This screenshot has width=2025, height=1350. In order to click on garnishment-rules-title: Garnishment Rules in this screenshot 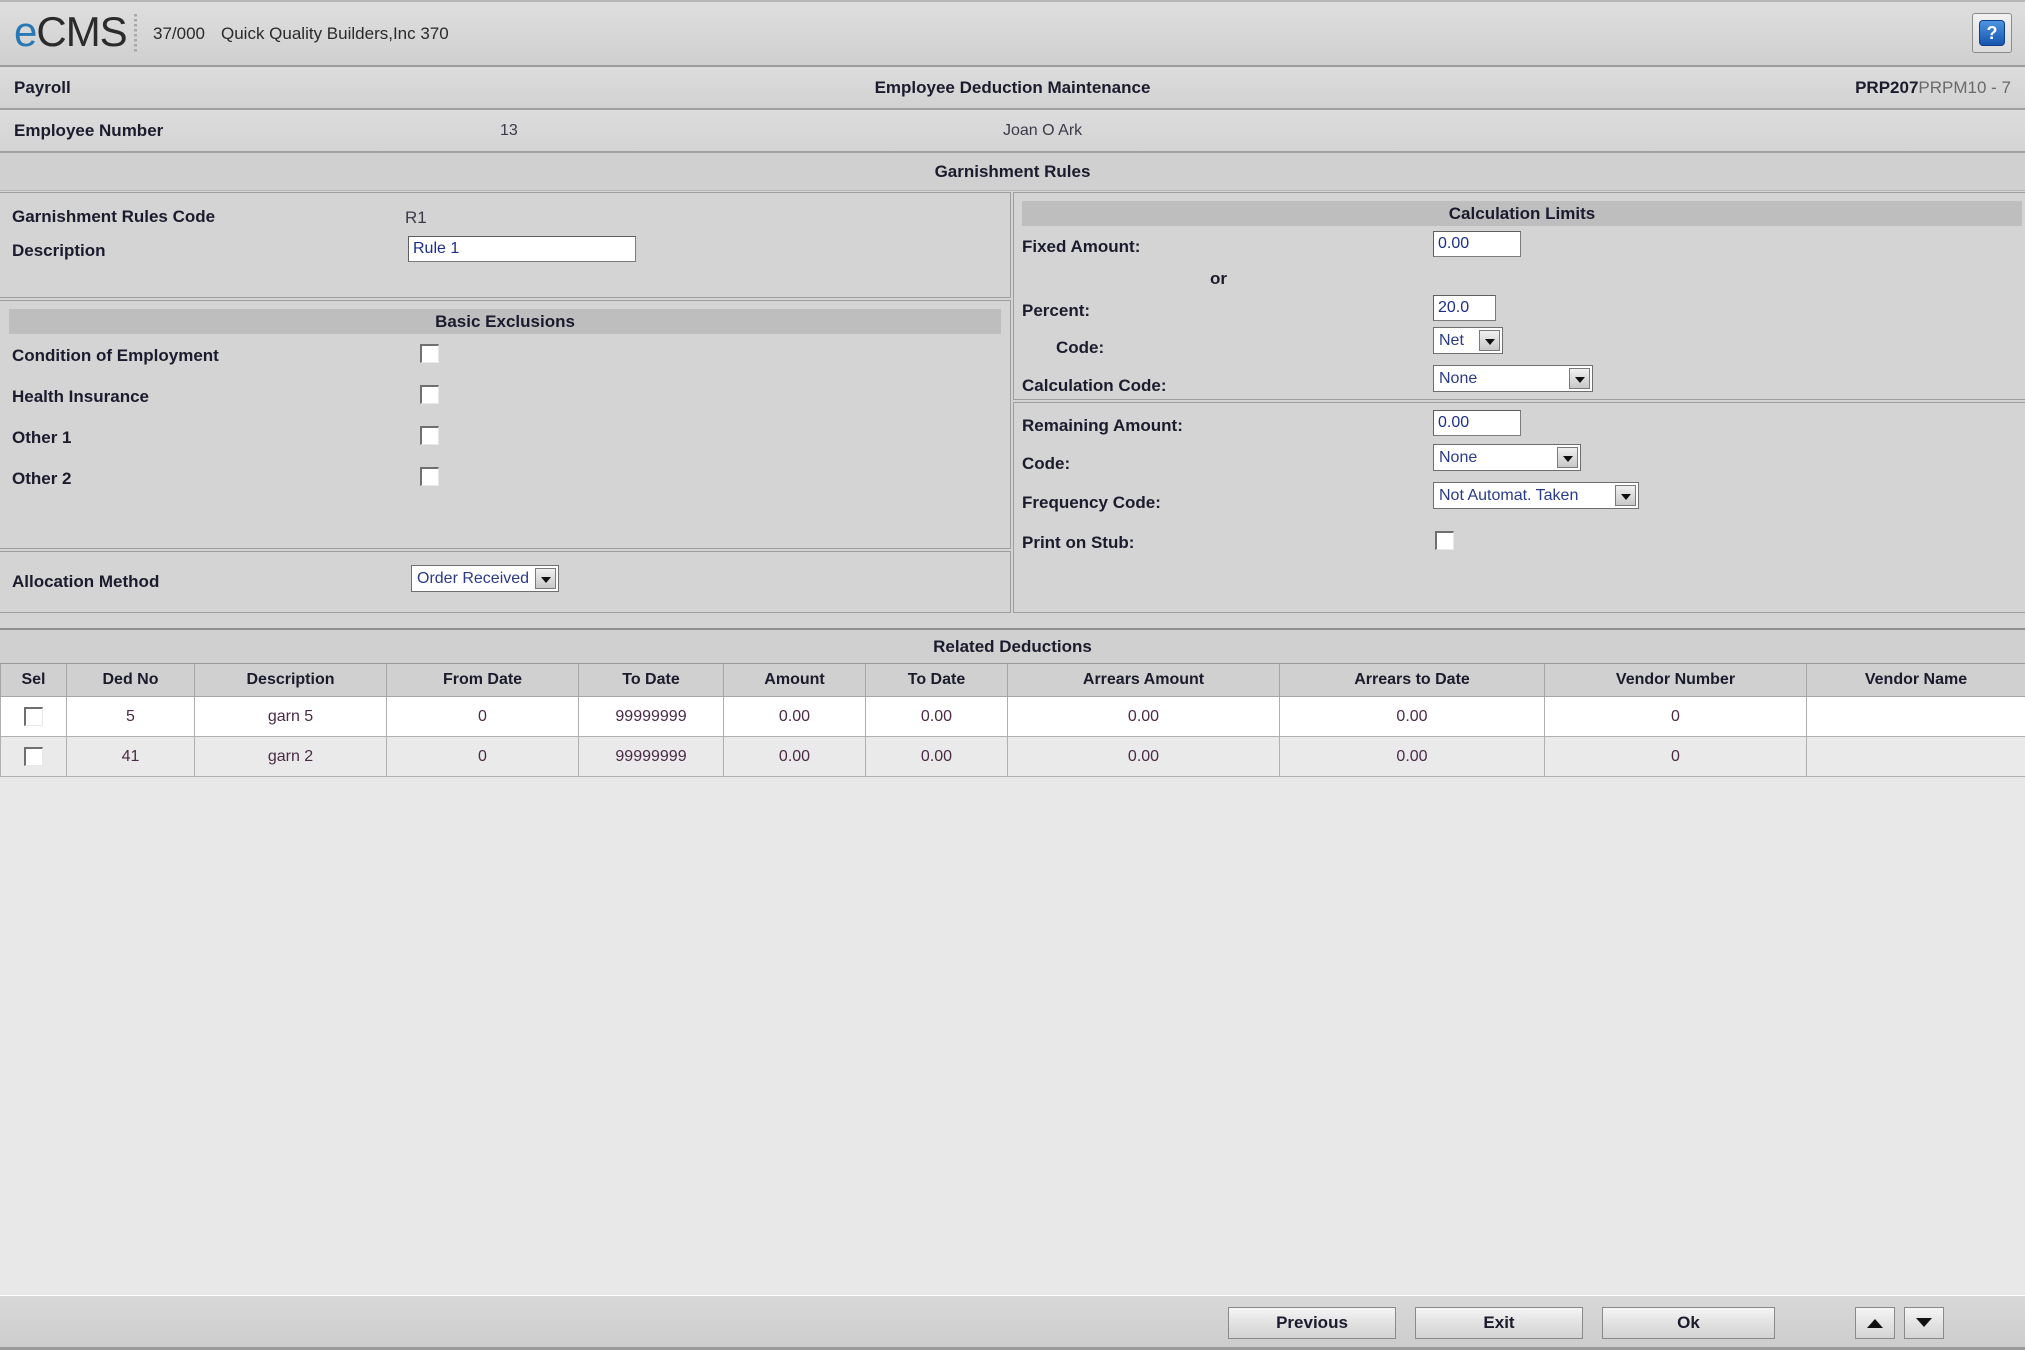, I will do `click(1012, 171)`.